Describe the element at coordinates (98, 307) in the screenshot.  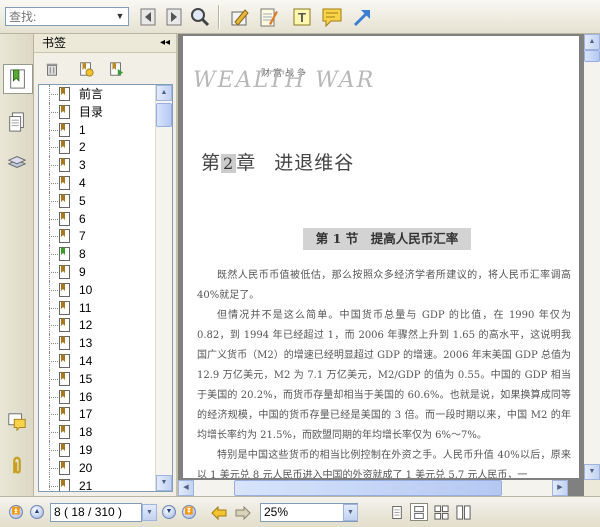
I see `bookmark-item: 11` at that location.